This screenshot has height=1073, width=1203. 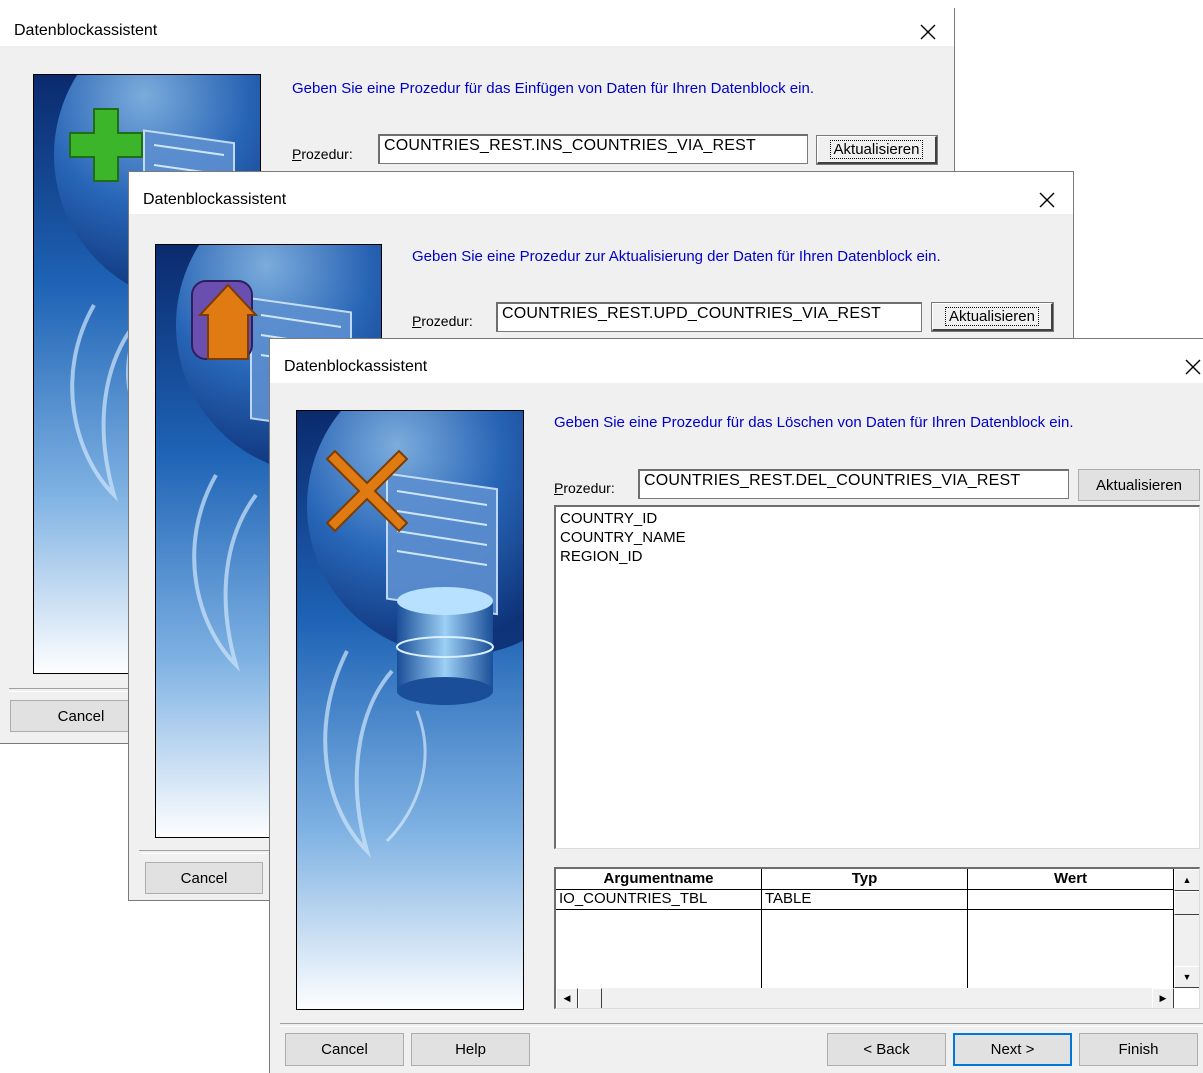 I want to click on button-separator, so click(x=741, y=1025).